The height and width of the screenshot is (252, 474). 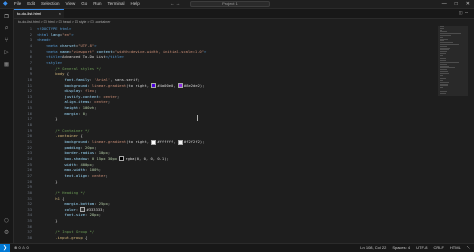 I want to click on activity-bar: ❐ ⌕ ⑂ ▷ ▦ ○ ⚙, so click(x=7, y=126).